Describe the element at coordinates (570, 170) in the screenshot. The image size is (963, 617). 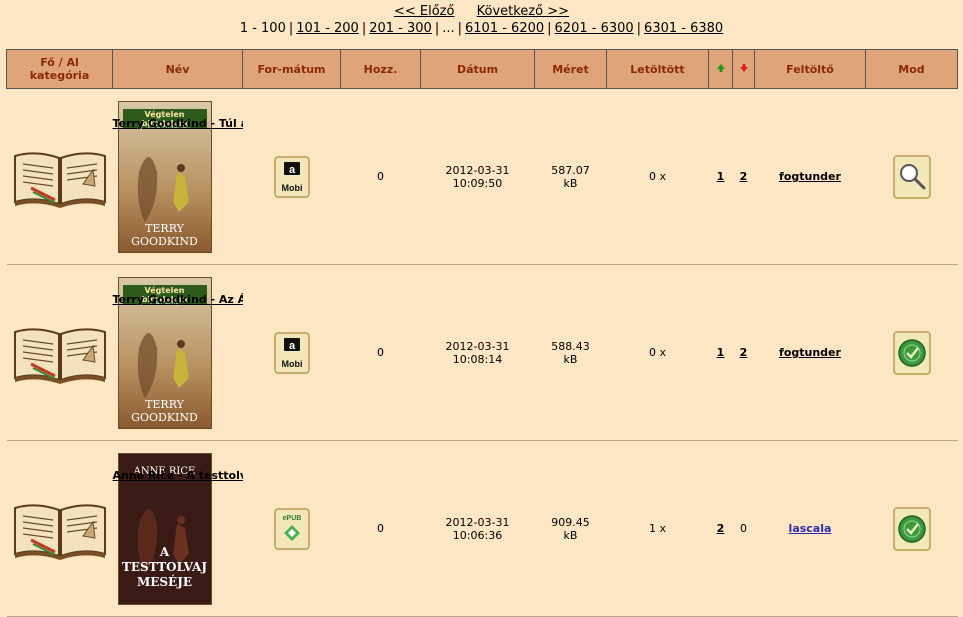
I see `file-size: 587.07` at that location.